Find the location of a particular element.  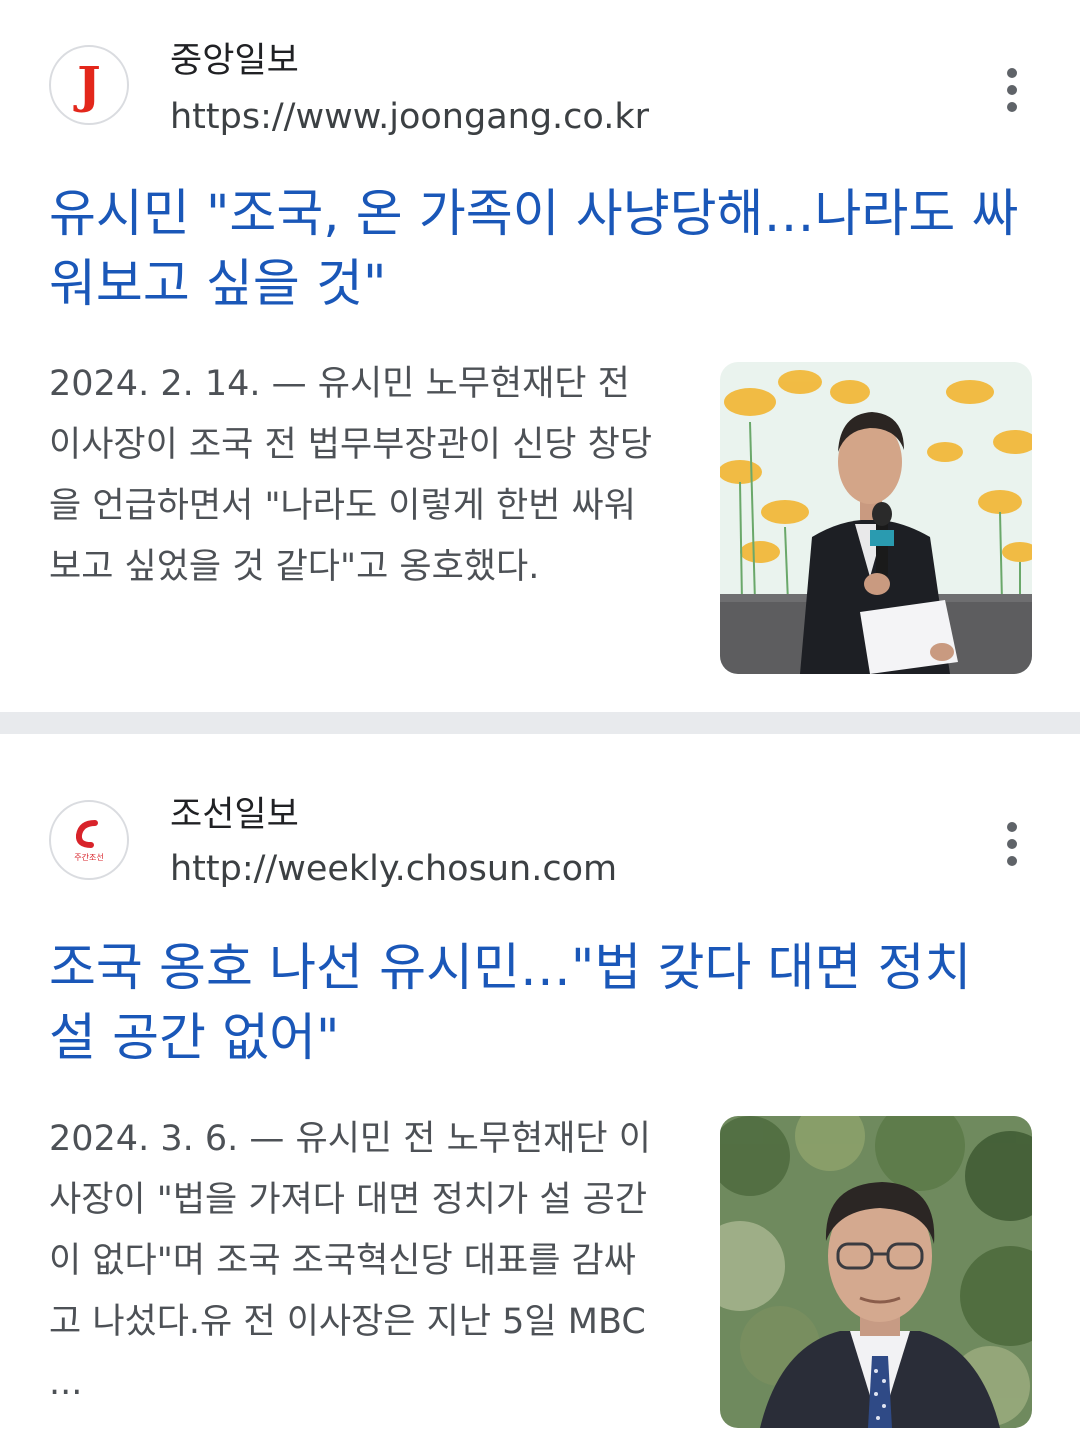

source-url: http://weekly.chosun.com is located at coordinates (393, 869).